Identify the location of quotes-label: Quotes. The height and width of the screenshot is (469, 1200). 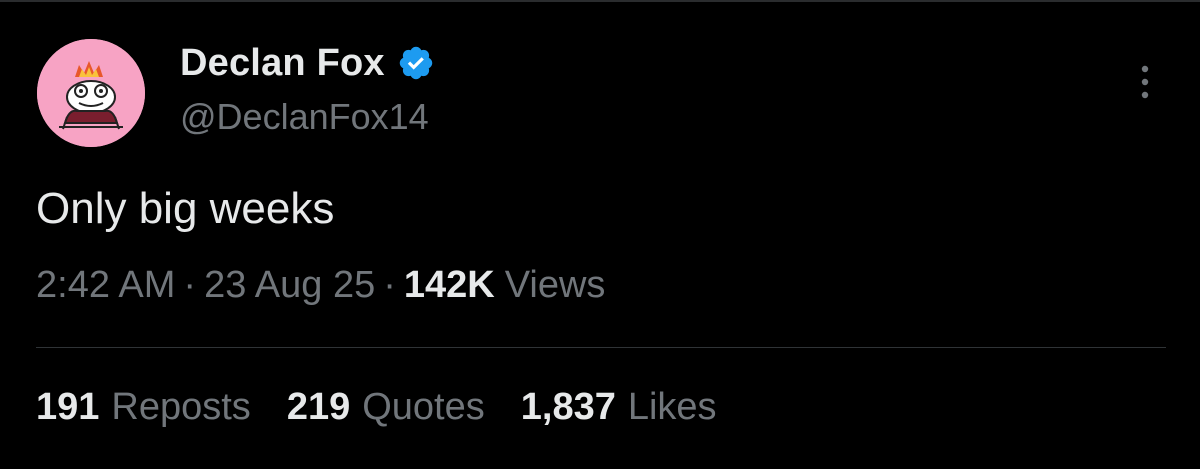
(423, 407).